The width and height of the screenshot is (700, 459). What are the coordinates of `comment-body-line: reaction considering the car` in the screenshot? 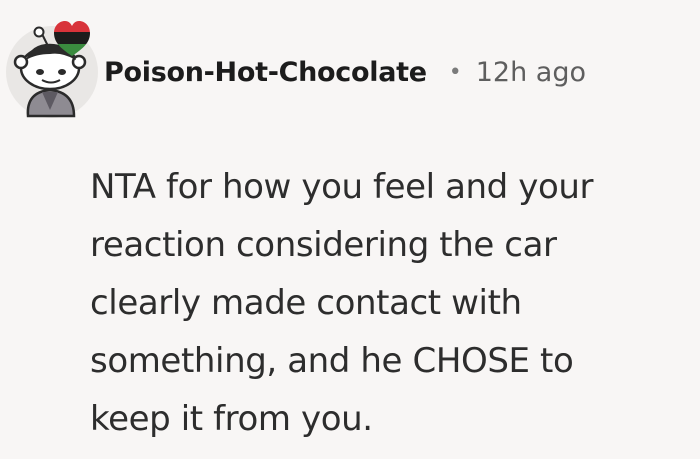 It's located at (323, 245).